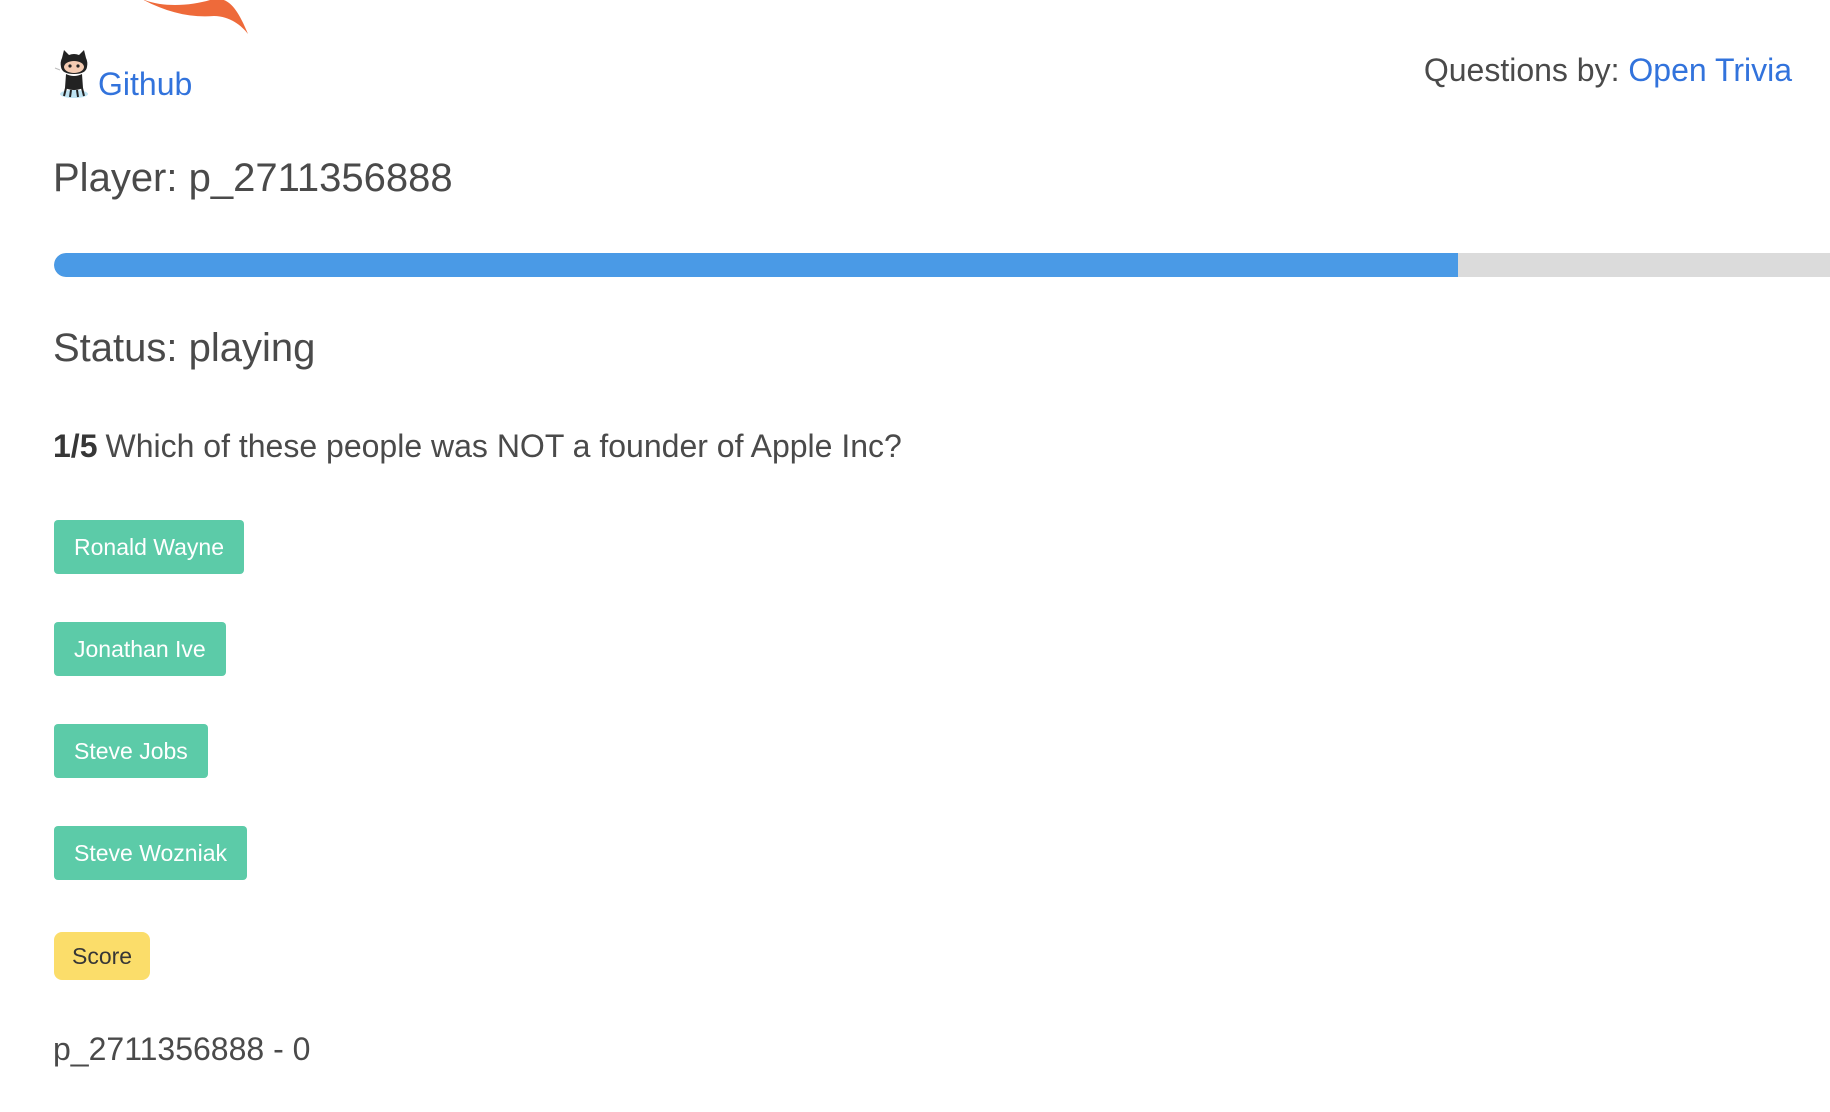 The height and width of the screenshot is (1112, 1830). I want to click on brand-logo-icon, so click(195, 17).